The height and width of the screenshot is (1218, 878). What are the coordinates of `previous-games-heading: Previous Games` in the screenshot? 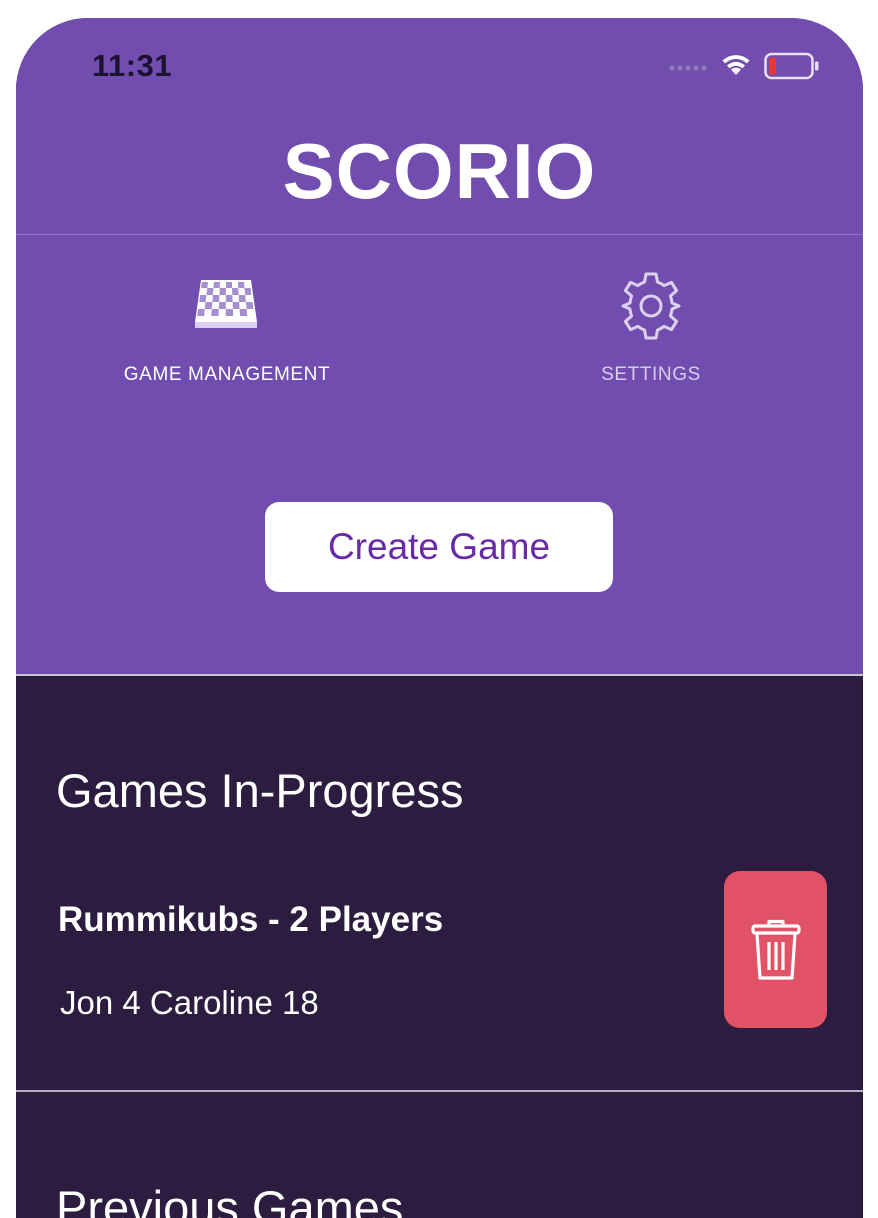 It's located at (230, 1199).